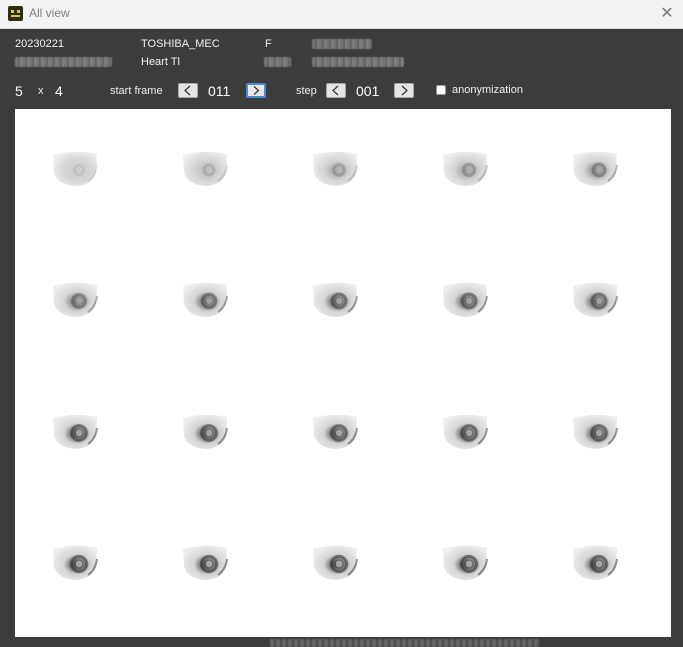 This screenshot has width=683, height=647. Describe the element at coordinates (59, 91) in the screenshot. I see `grid-rows: 4` at that location.